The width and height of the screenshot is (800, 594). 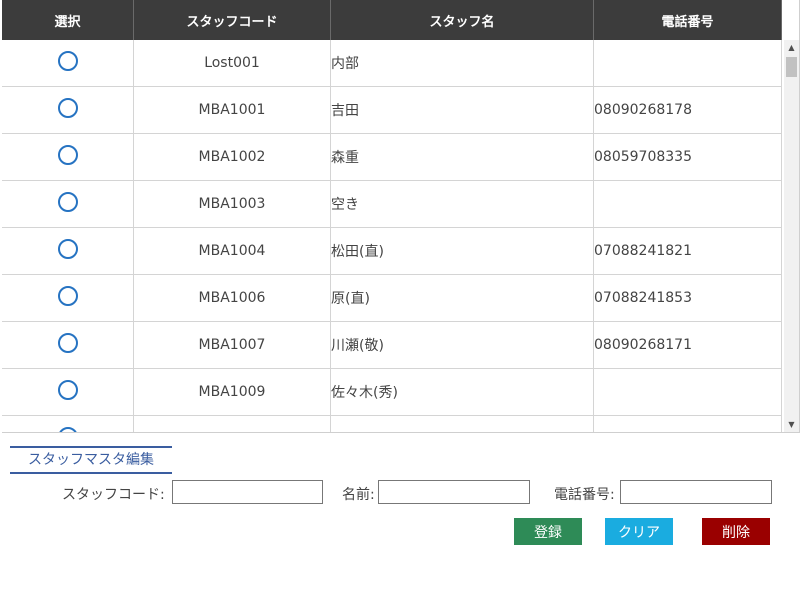 What do you see at coordinates (358, 495) in the screenshot?
I see `name-label: 名前:` at bounding box center [358, 495].